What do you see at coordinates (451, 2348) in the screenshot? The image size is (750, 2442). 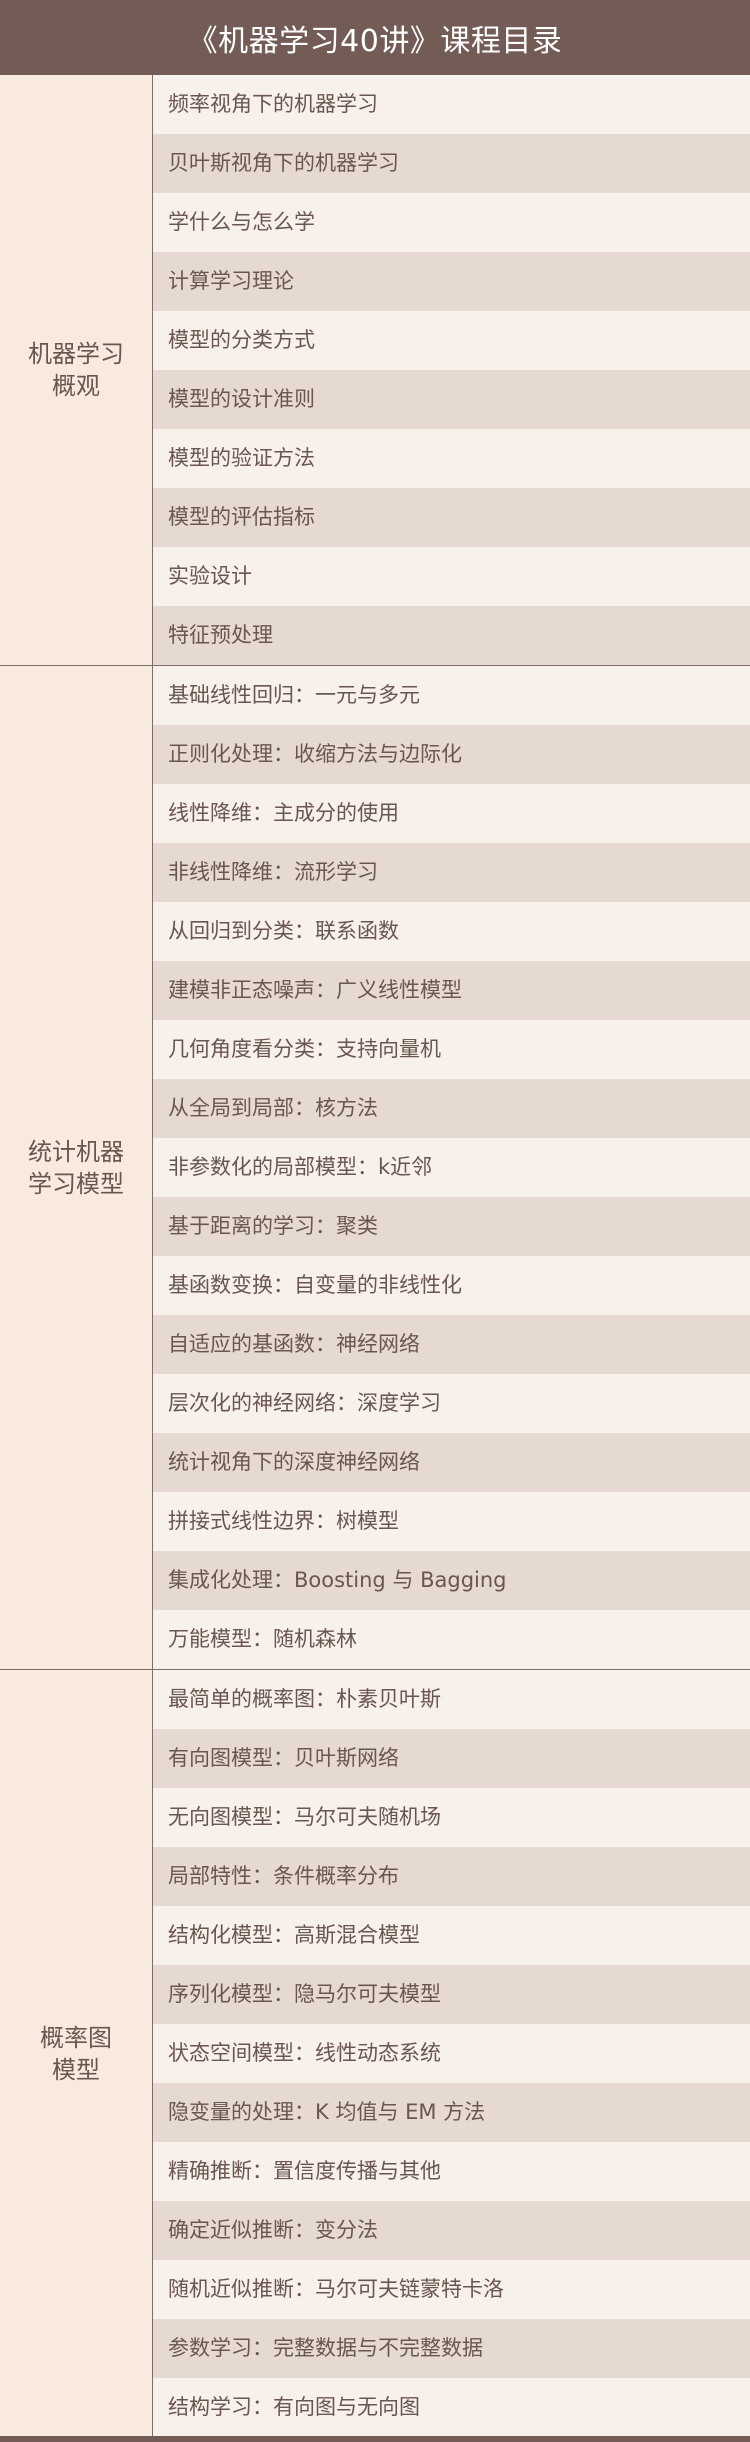 I see `lesson-item: 参数学习：完整数据与不完整数据` at bounding box center [451, 2348].